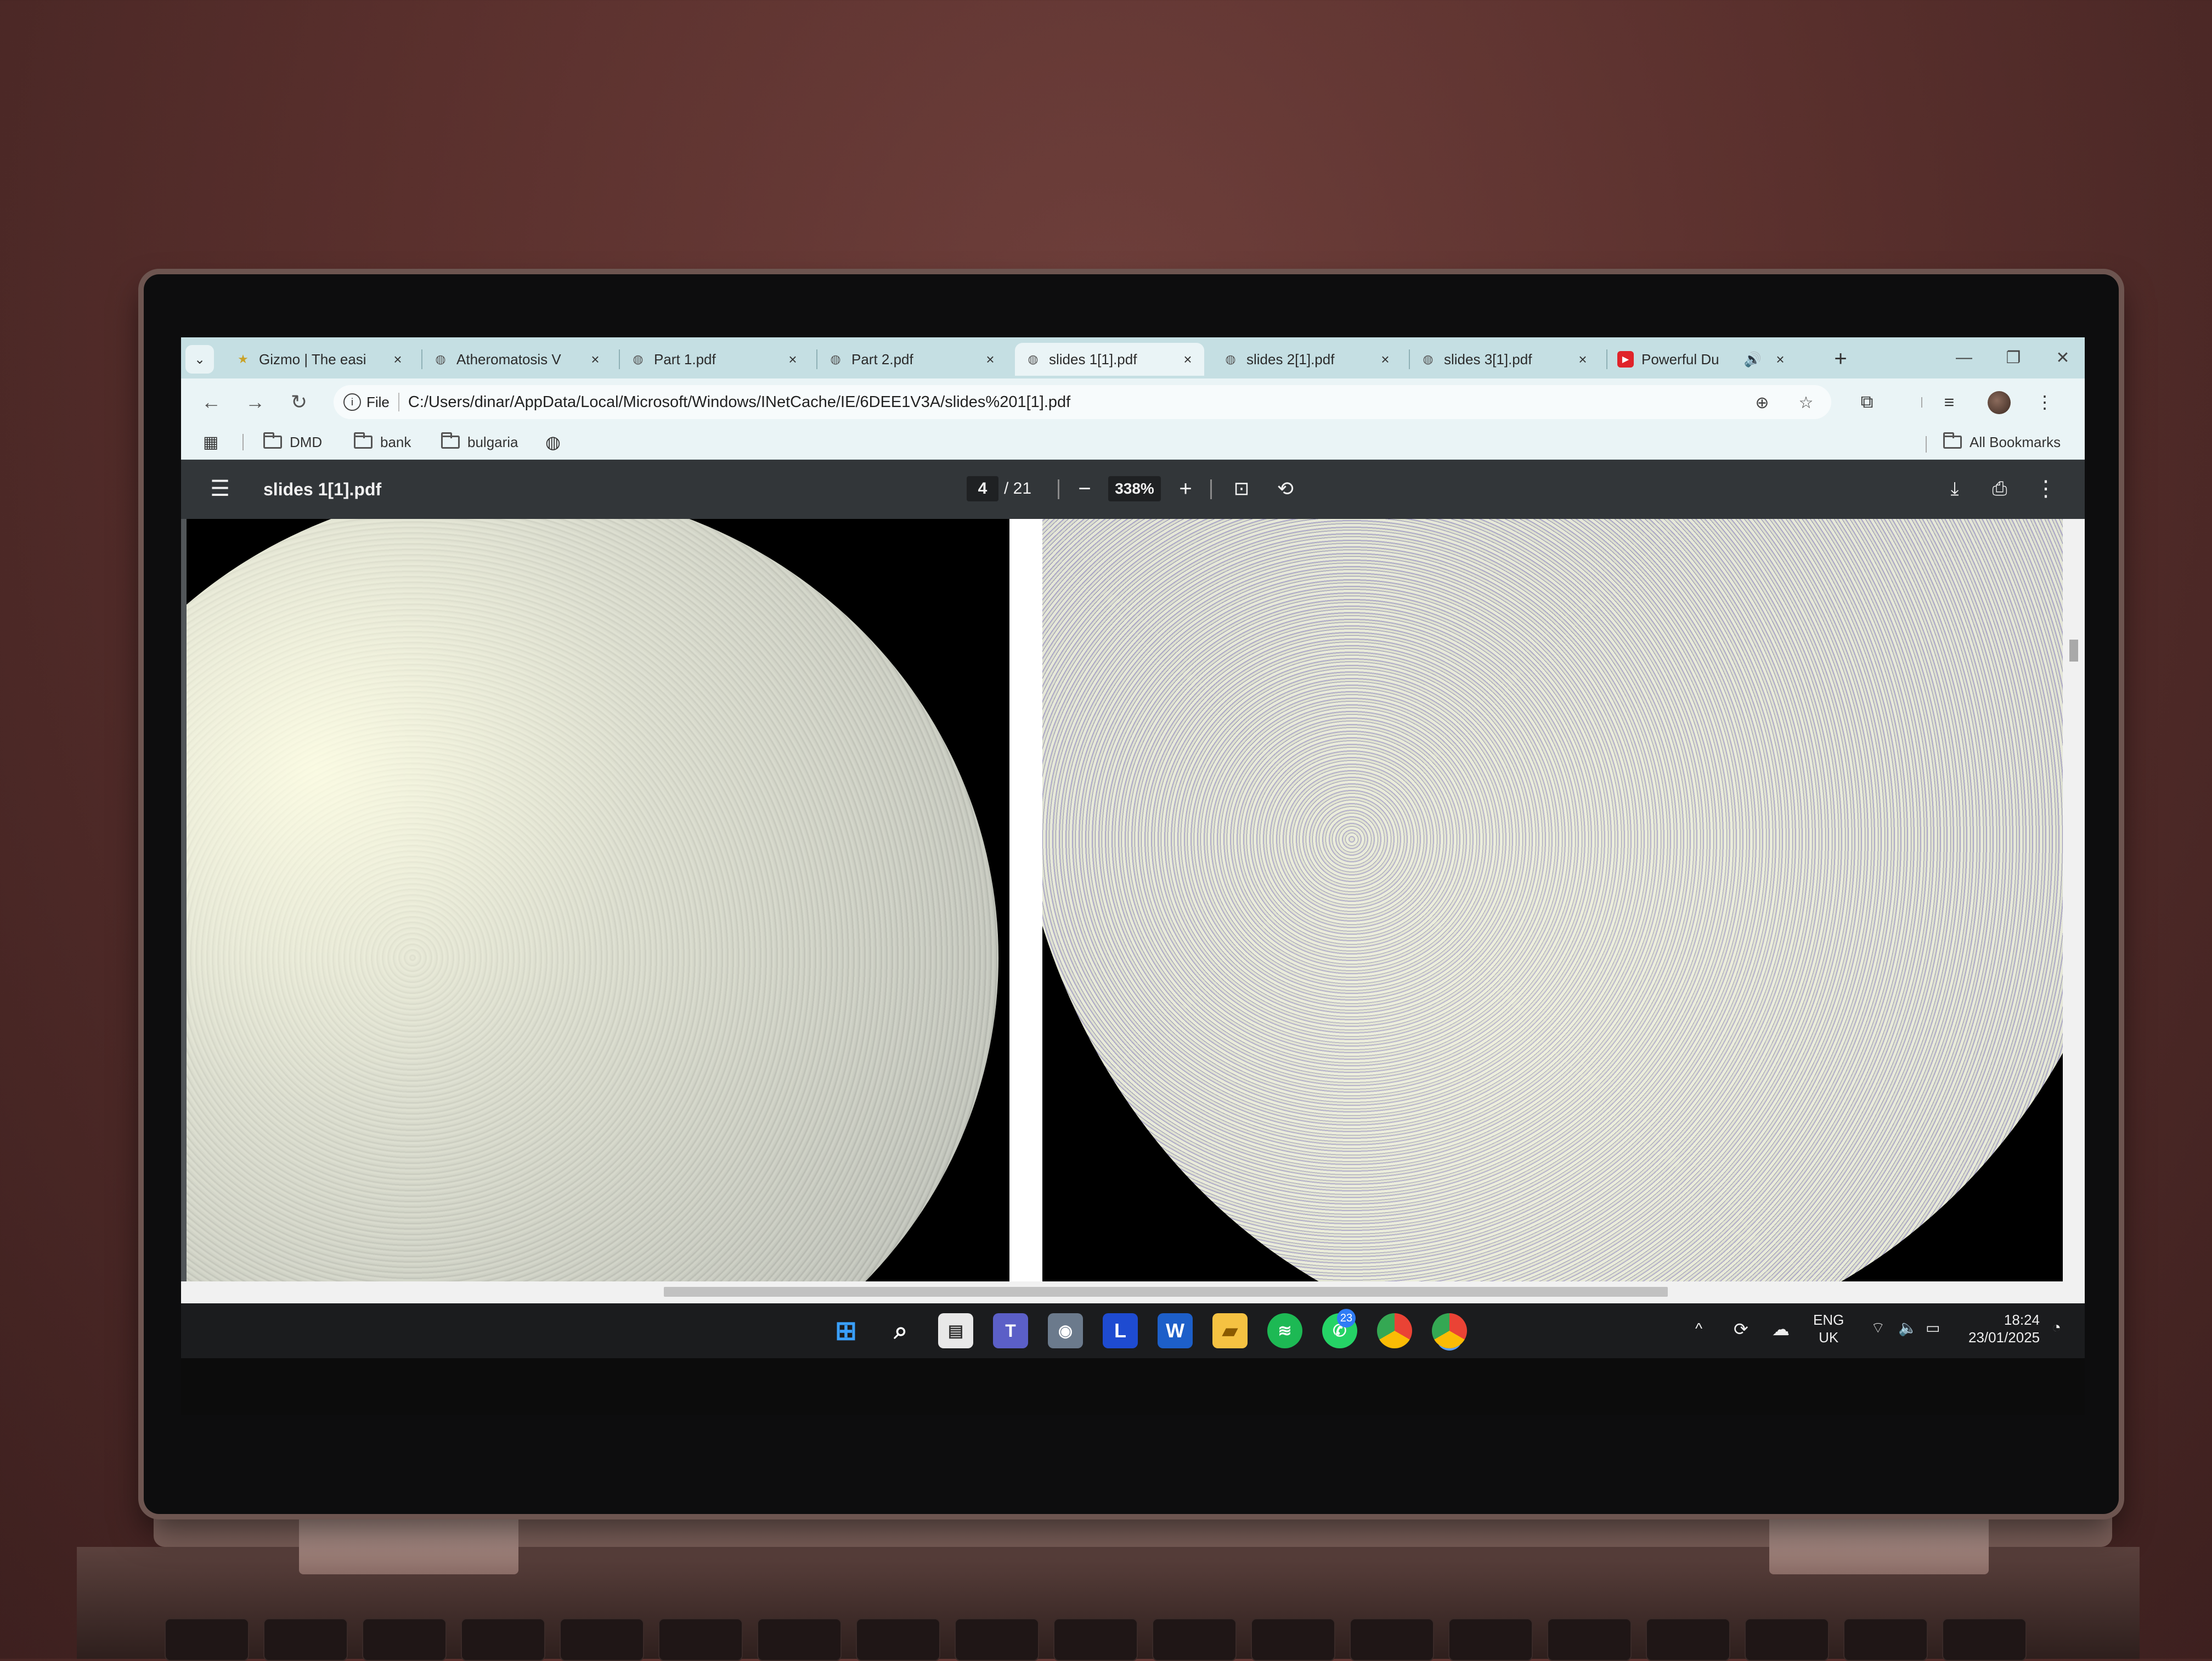 The image size is (2212, 1661). What do you see at coordinates (1964, 358) in the screenshot?
I see `minimize-icon: —` at bounding box center [1964, 358].